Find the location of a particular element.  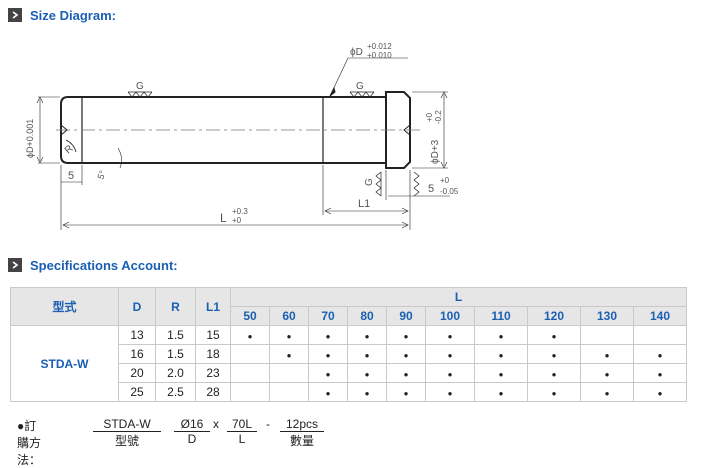

header-l-70: 70 is located at coordinates (328, 316).